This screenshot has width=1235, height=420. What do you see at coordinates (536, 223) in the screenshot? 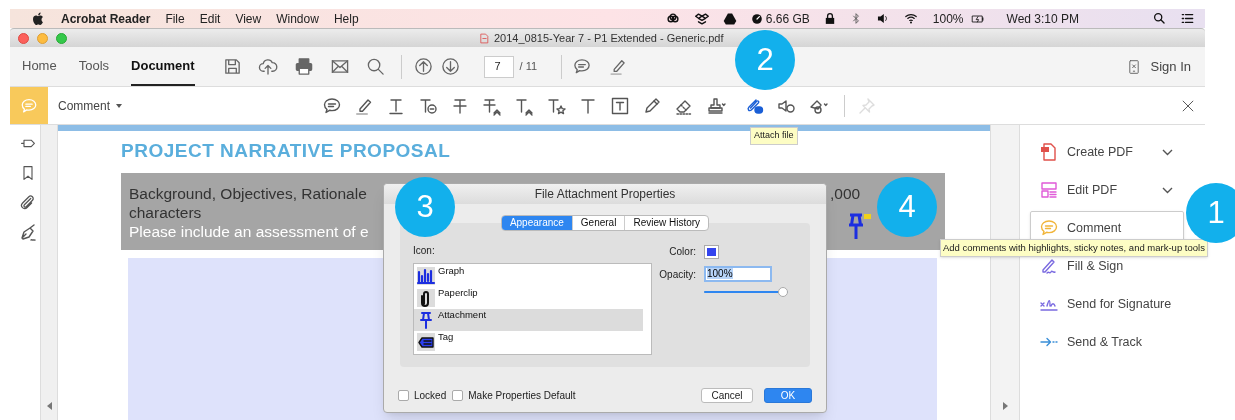
I see `dialog-tab: Appearance` at bounding box center [536, 223].